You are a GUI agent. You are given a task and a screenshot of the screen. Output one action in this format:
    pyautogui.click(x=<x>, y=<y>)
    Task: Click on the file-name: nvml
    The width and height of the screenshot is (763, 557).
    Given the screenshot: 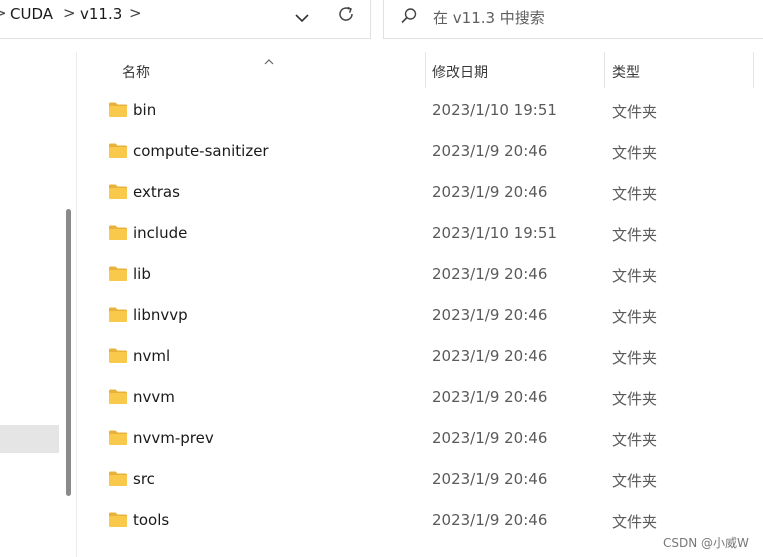 What is the action you would take?
    pyautogui.click(x=151, y=356)
    